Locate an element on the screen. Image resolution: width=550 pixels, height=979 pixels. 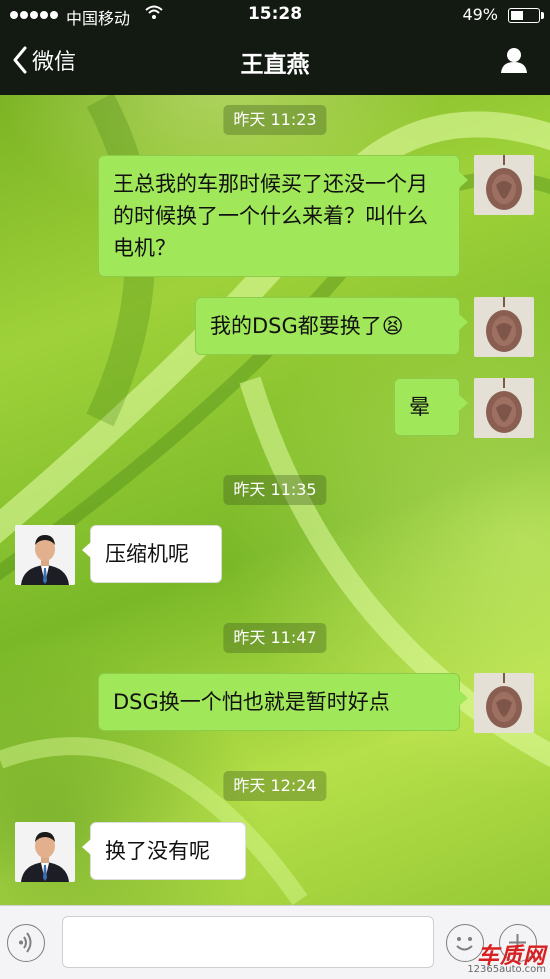
message-text: DSG换一个怕也就是暂时好点 is located at coordinates (251, 702).